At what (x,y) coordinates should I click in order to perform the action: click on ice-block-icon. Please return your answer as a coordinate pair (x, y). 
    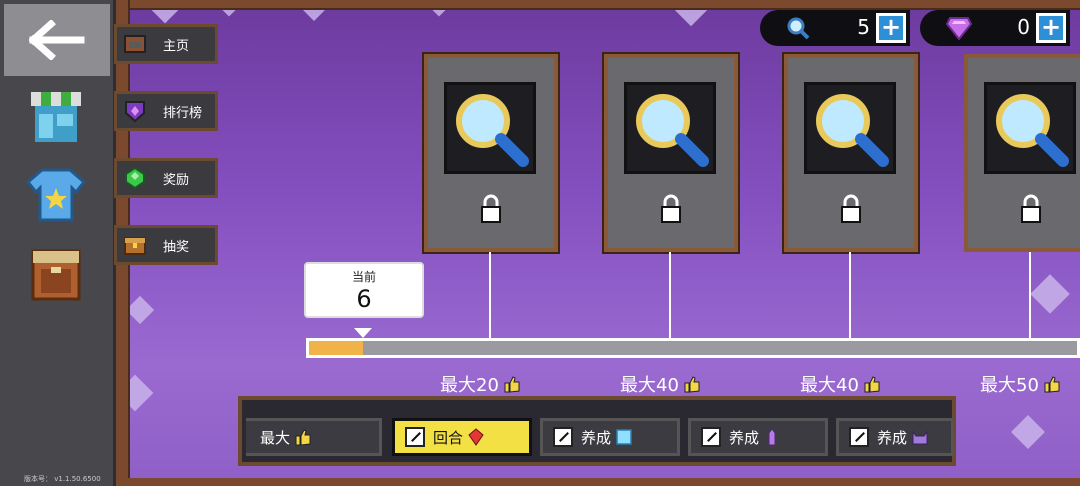
    Looking at the image, I should click on (624, 437).